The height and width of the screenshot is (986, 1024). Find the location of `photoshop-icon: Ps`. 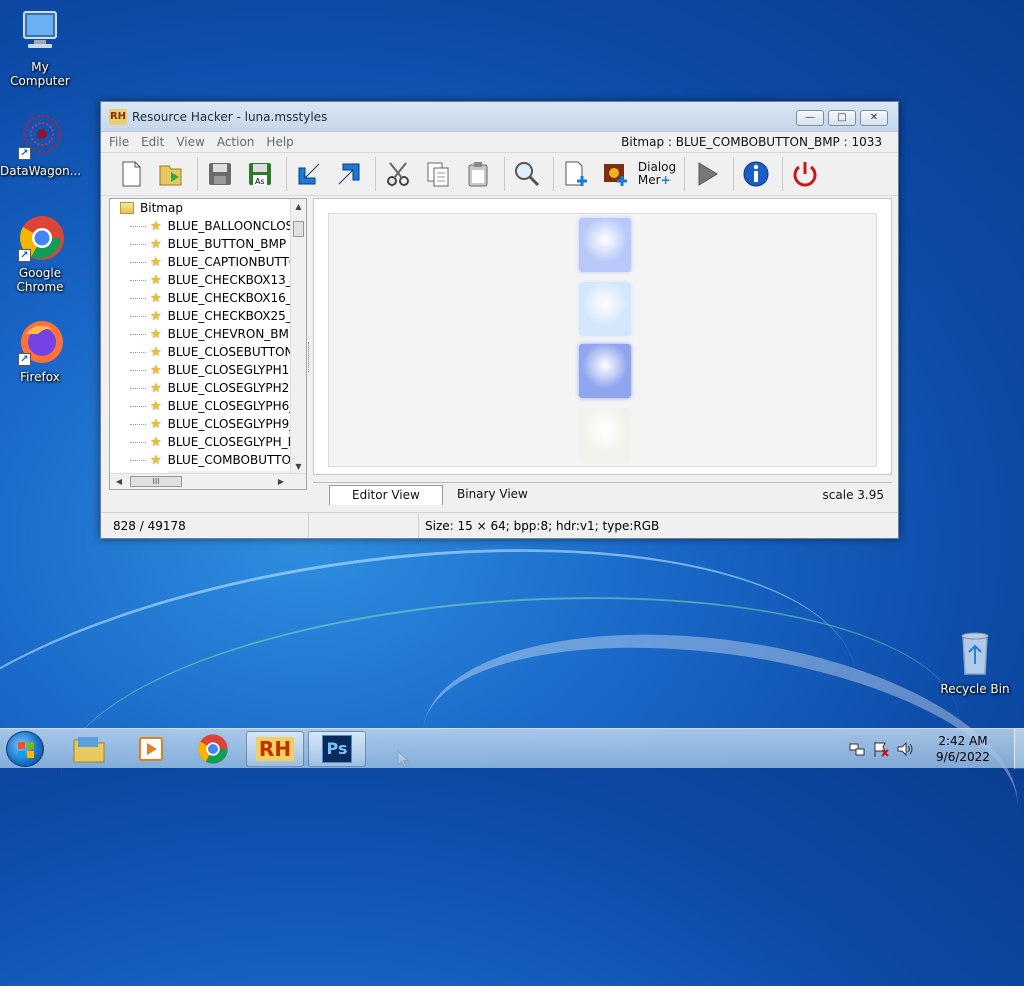

photoshop-icon: Ps is located at coordinates (337, 749).